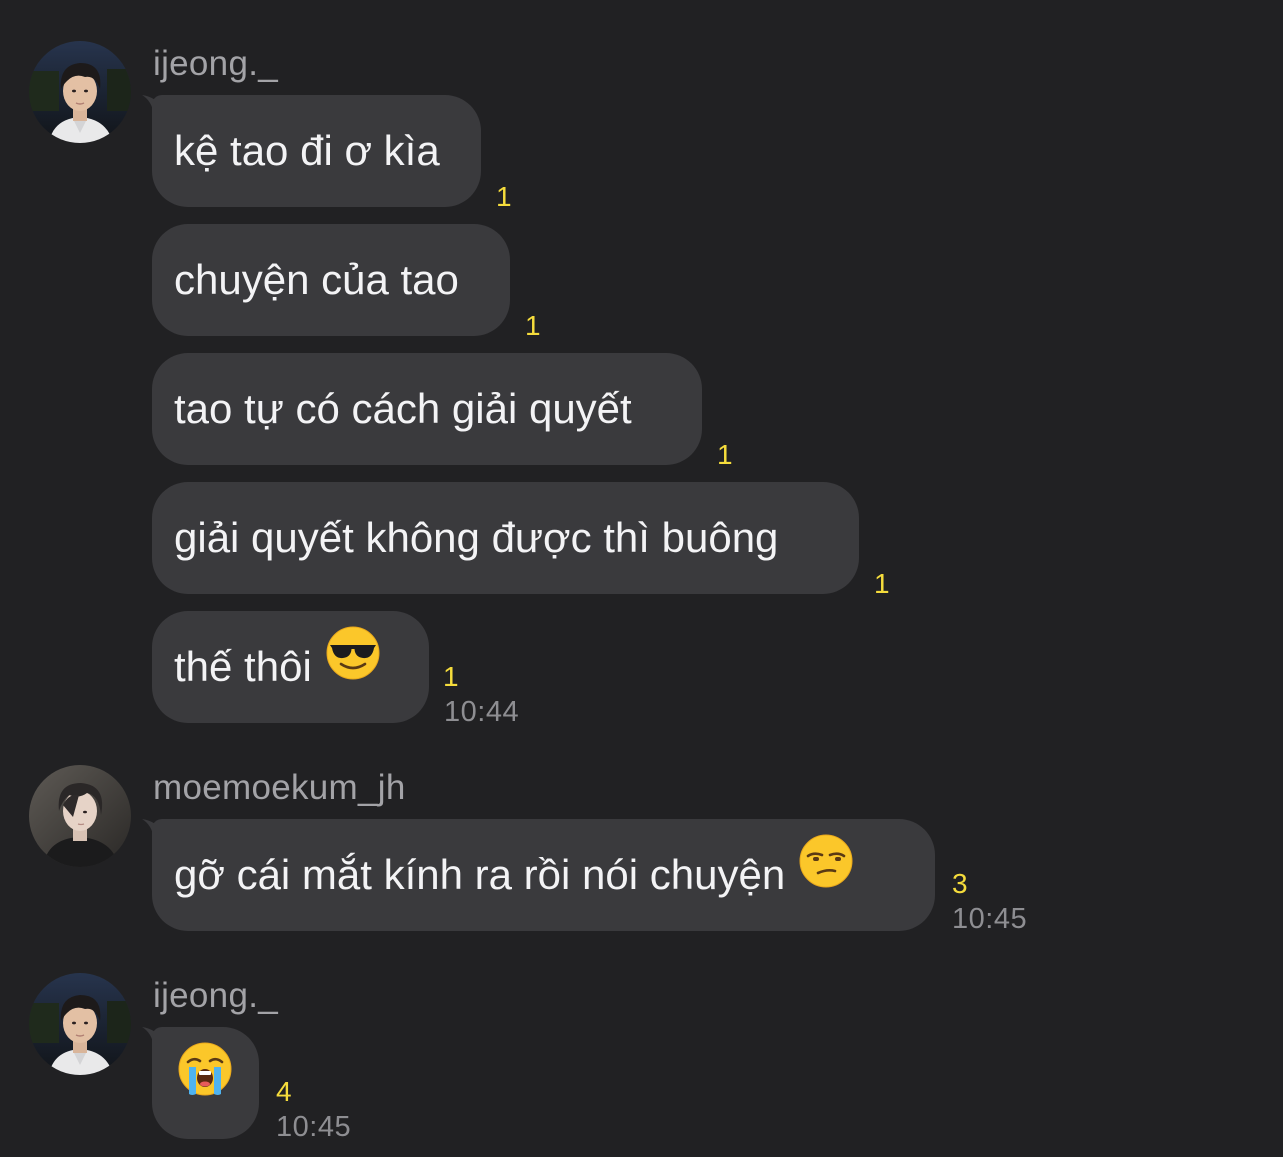 The width and height of the screenshot is (1283, 1157). I want to click on message-bubble, so click(205, 1083).